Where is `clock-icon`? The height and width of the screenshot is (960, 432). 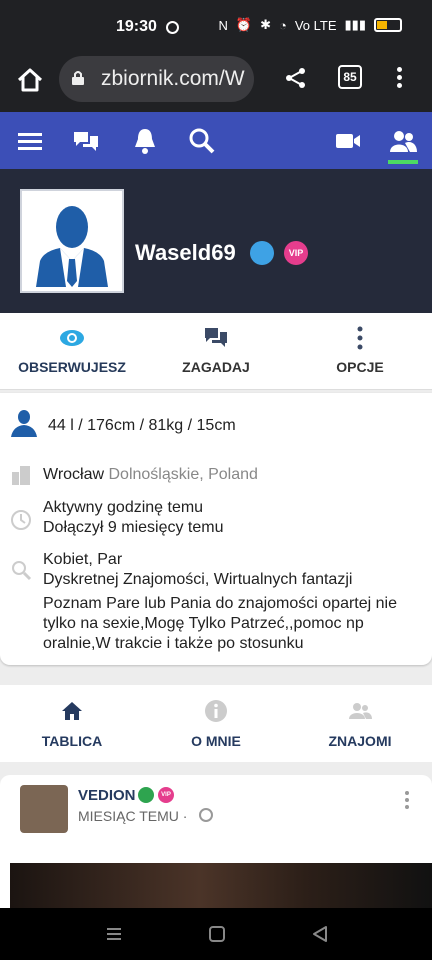
clock-icon is located at coordinates (21, 520).